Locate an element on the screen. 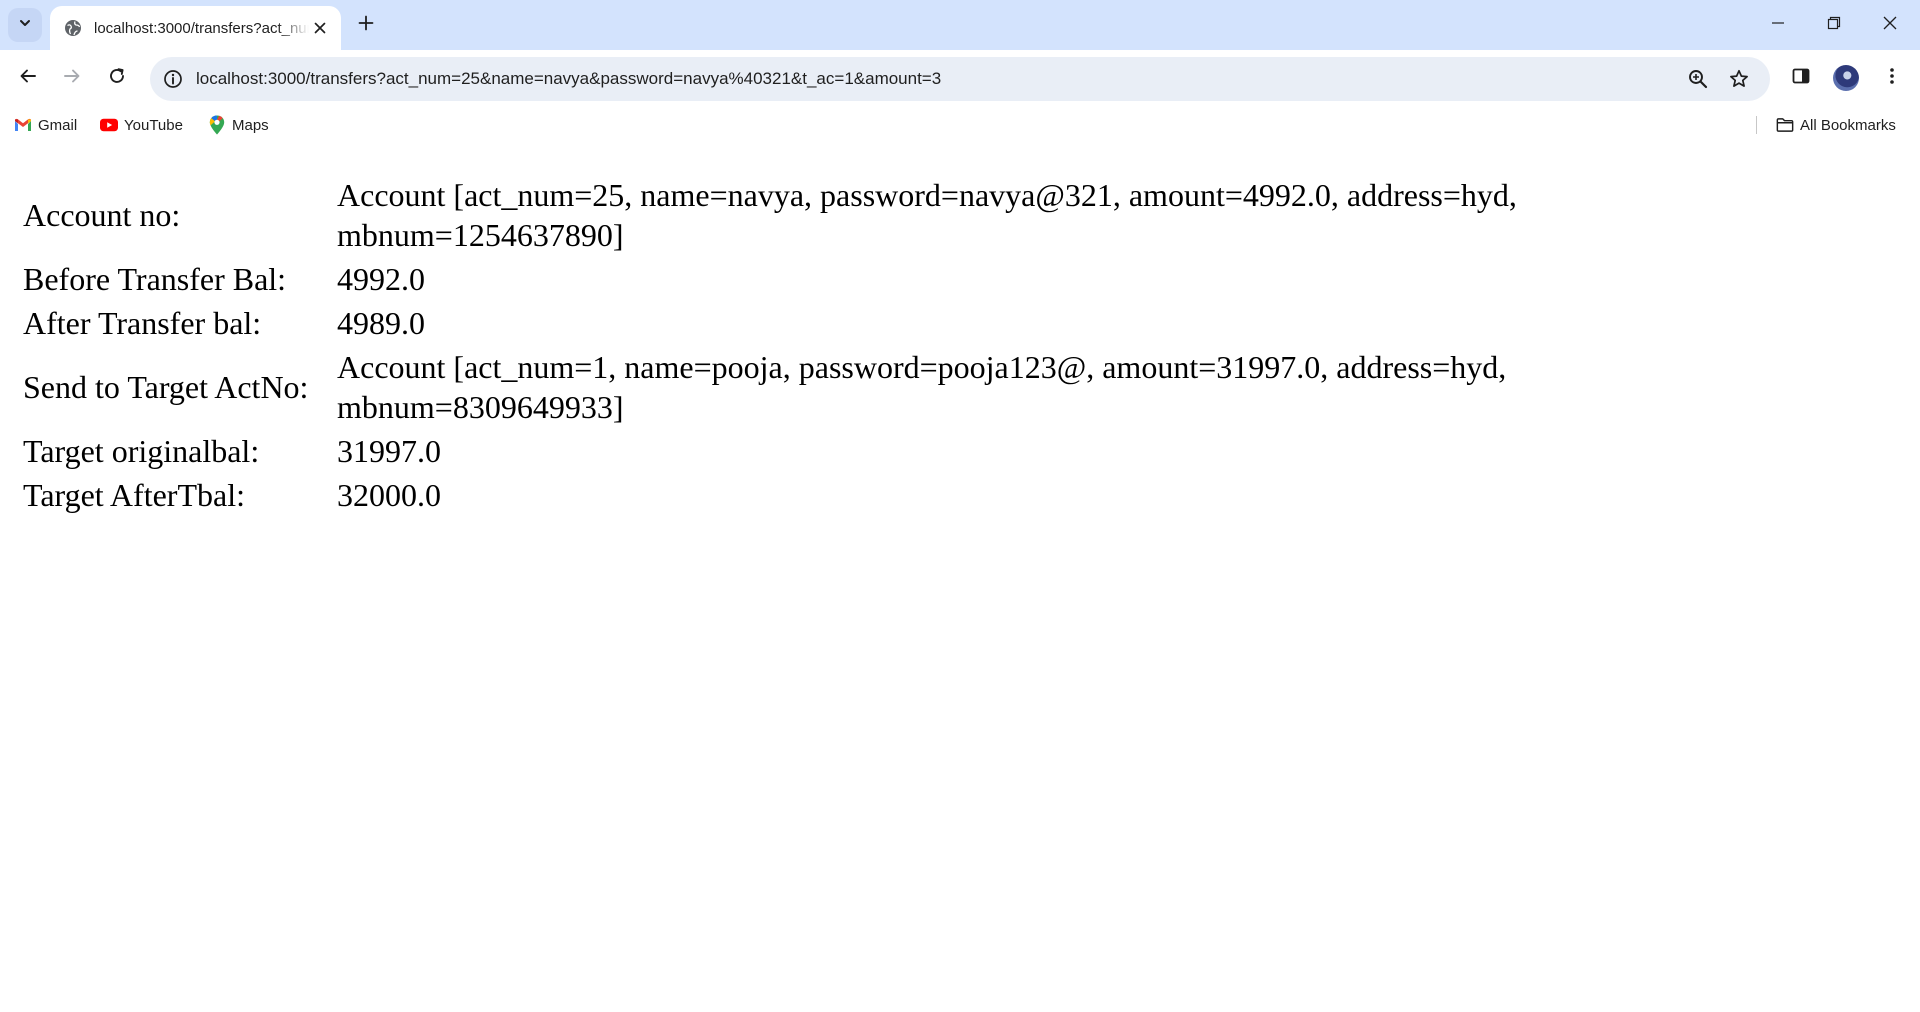  restore-button is located at coordinates (1834, 25).